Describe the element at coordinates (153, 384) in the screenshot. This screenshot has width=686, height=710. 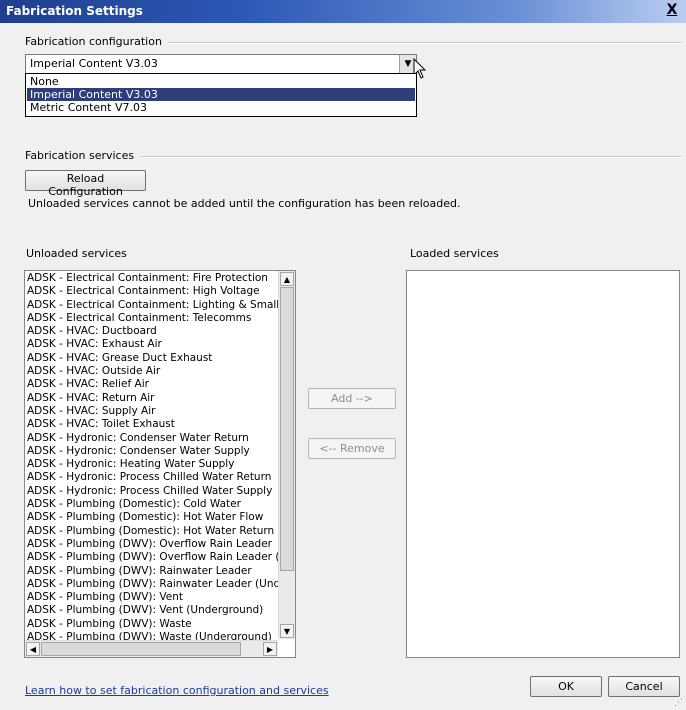
I see `list-item: ADSK - HVAC: Relief Air` at that location.